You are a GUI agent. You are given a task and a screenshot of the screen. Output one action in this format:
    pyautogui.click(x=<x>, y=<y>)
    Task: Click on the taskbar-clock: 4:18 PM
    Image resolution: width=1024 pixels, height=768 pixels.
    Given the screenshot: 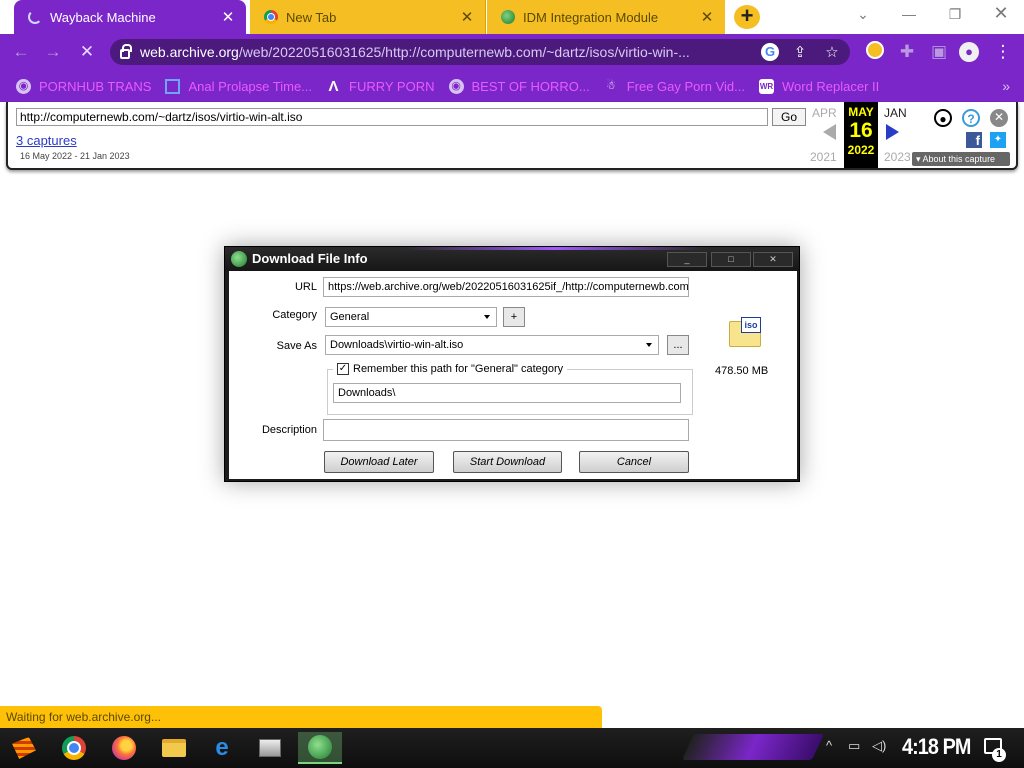 What is the action you would take?
    pyautogui.click(x=936, y=747)
    